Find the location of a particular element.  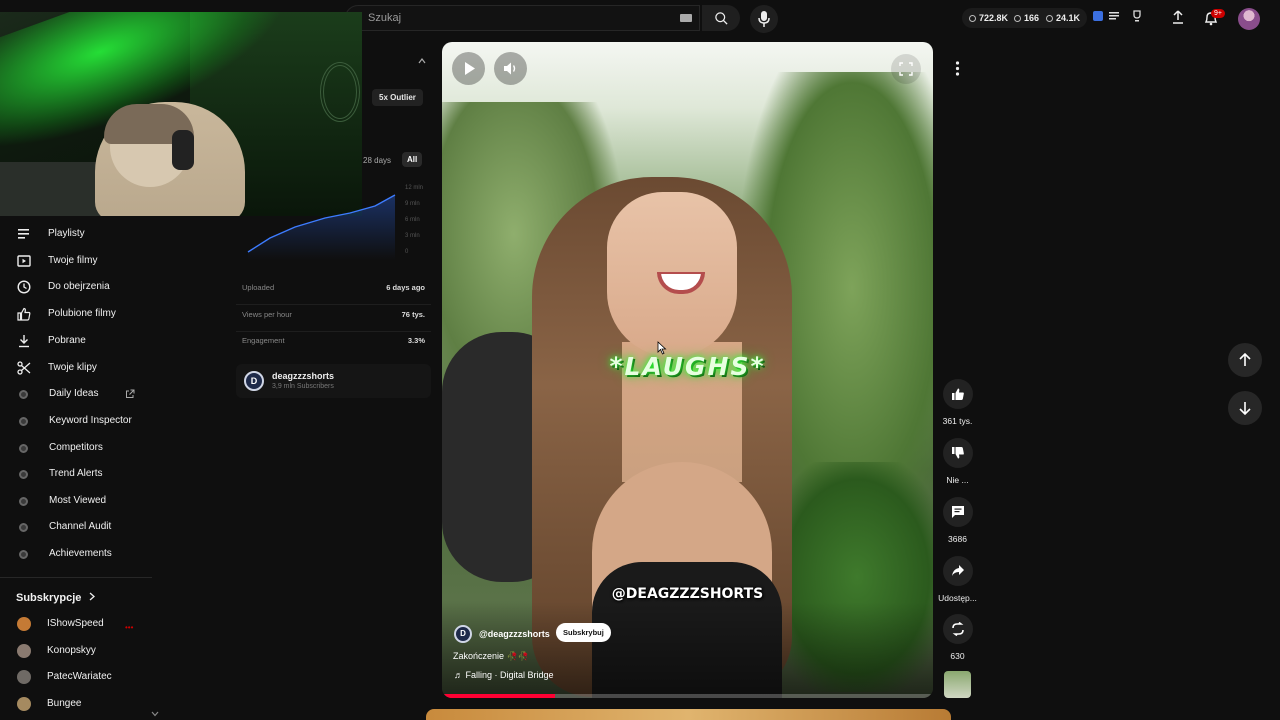

previous-short-button is located at coordinates (1245, 360).